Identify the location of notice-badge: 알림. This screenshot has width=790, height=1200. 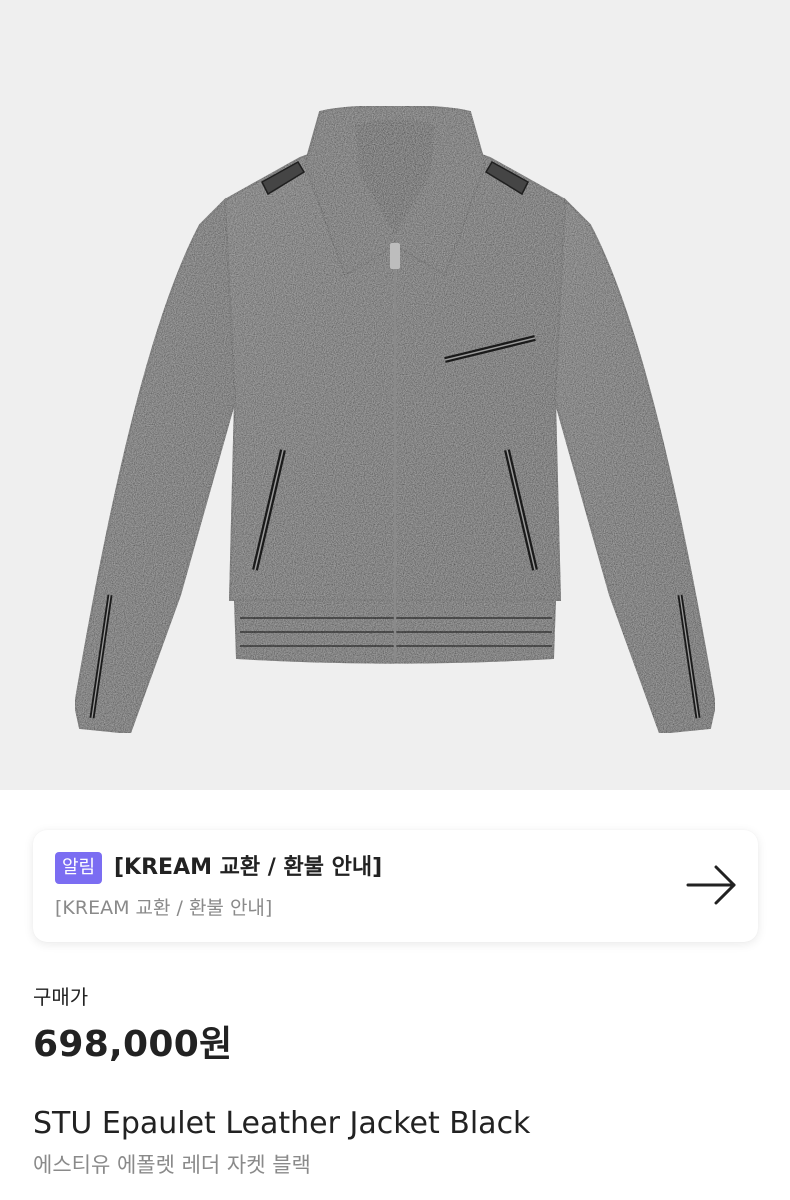
(79, 868).